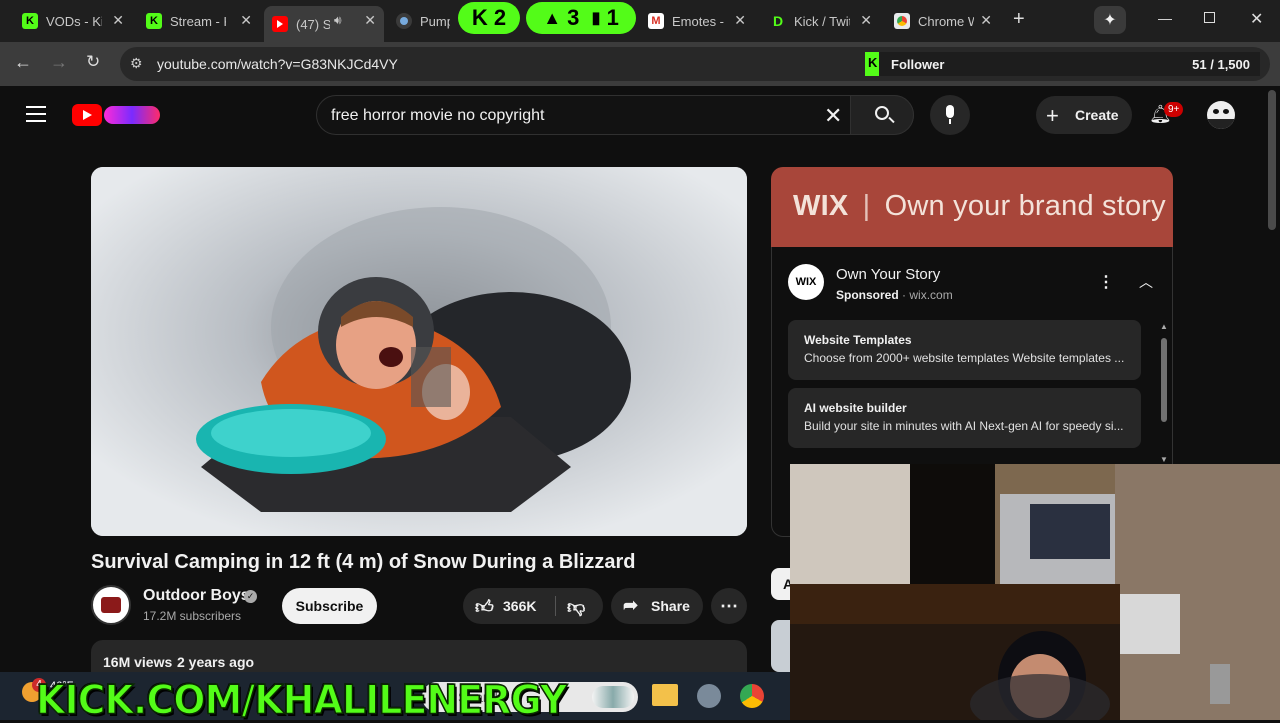 The width and height of the screenshot is (1280, 723). I want to click on like-dislike-group: 👍︎ 366K 👎︎, so click(533, 606).